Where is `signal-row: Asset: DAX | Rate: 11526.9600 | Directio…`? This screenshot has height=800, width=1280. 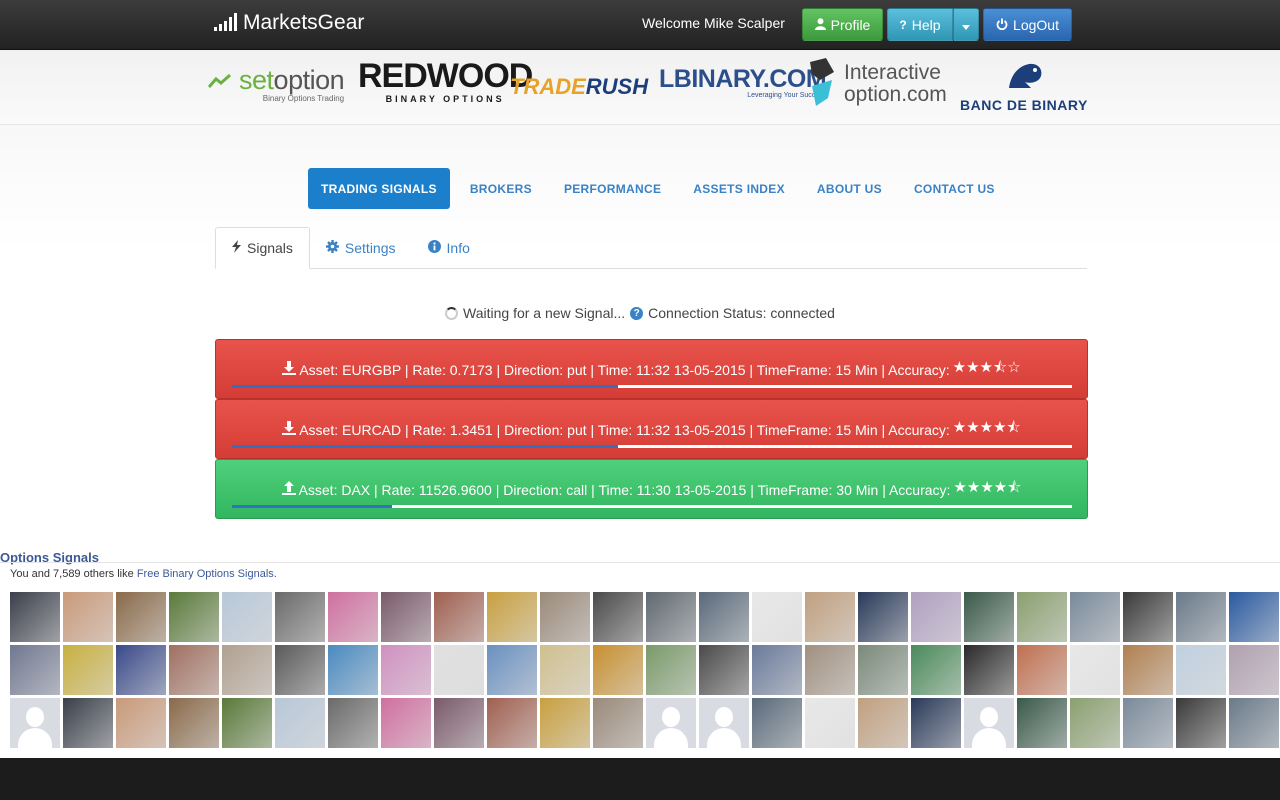
signal-row: Asset: DAX | Rate: 11526.9600 | Directio… is located at coordinates (651, 489).